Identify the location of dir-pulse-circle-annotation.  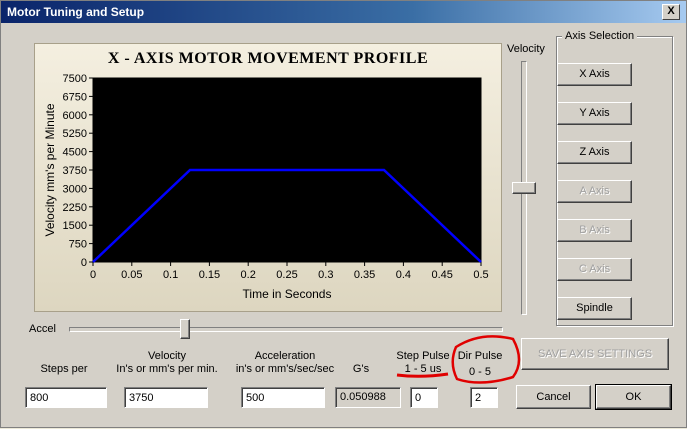
(486, 359).